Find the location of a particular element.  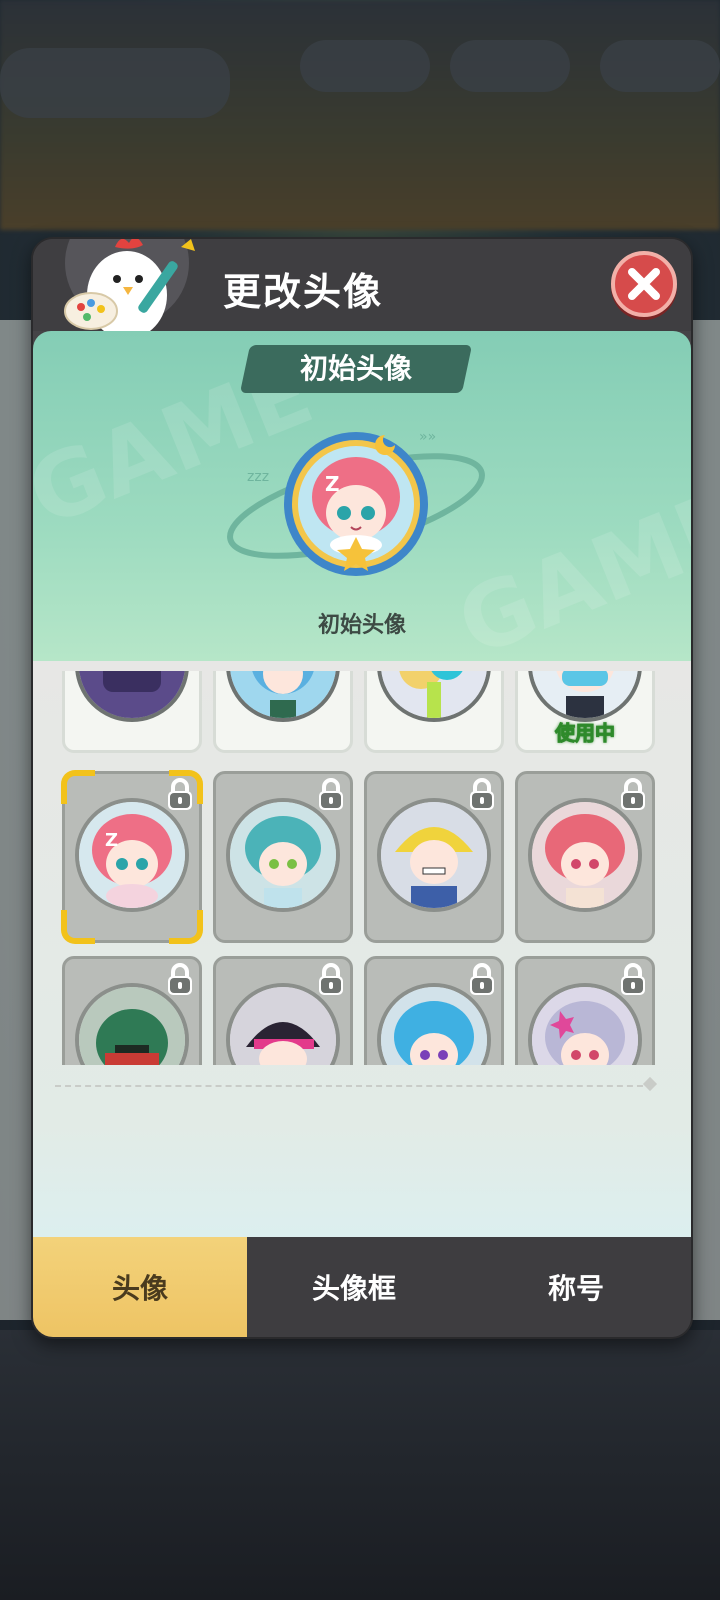

avatar-cell-blue-hair-girl is located at coordinates (434, 1010).